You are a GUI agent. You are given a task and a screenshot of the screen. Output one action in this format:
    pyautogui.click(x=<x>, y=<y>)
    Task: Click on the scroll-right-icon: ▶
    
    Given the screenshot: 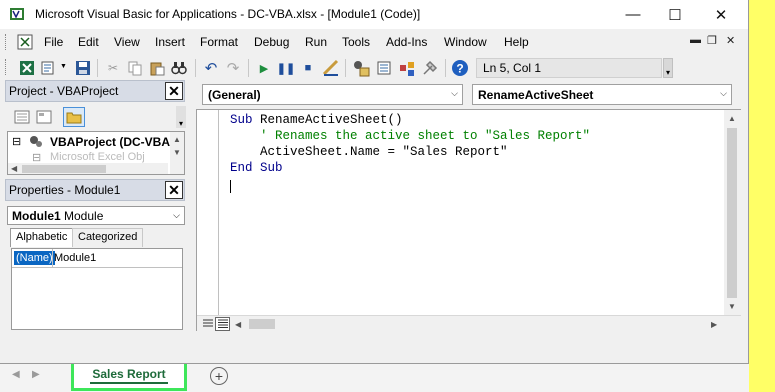 What is the action you would take?
    pyautogui.click(x=714, y=324)
    